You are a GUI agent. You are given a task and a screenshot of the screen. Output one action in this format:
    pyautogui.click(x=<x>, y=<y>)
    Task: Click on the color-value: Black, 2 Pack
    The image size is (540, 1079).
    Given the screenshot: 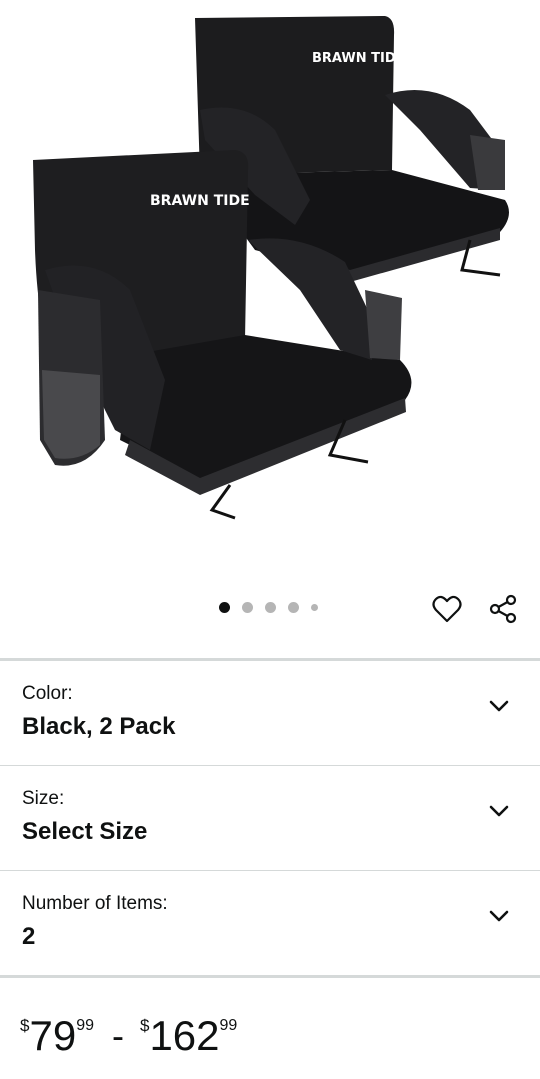 What is the action you would take?
    pyautogui.click(x=99, y=726)
    